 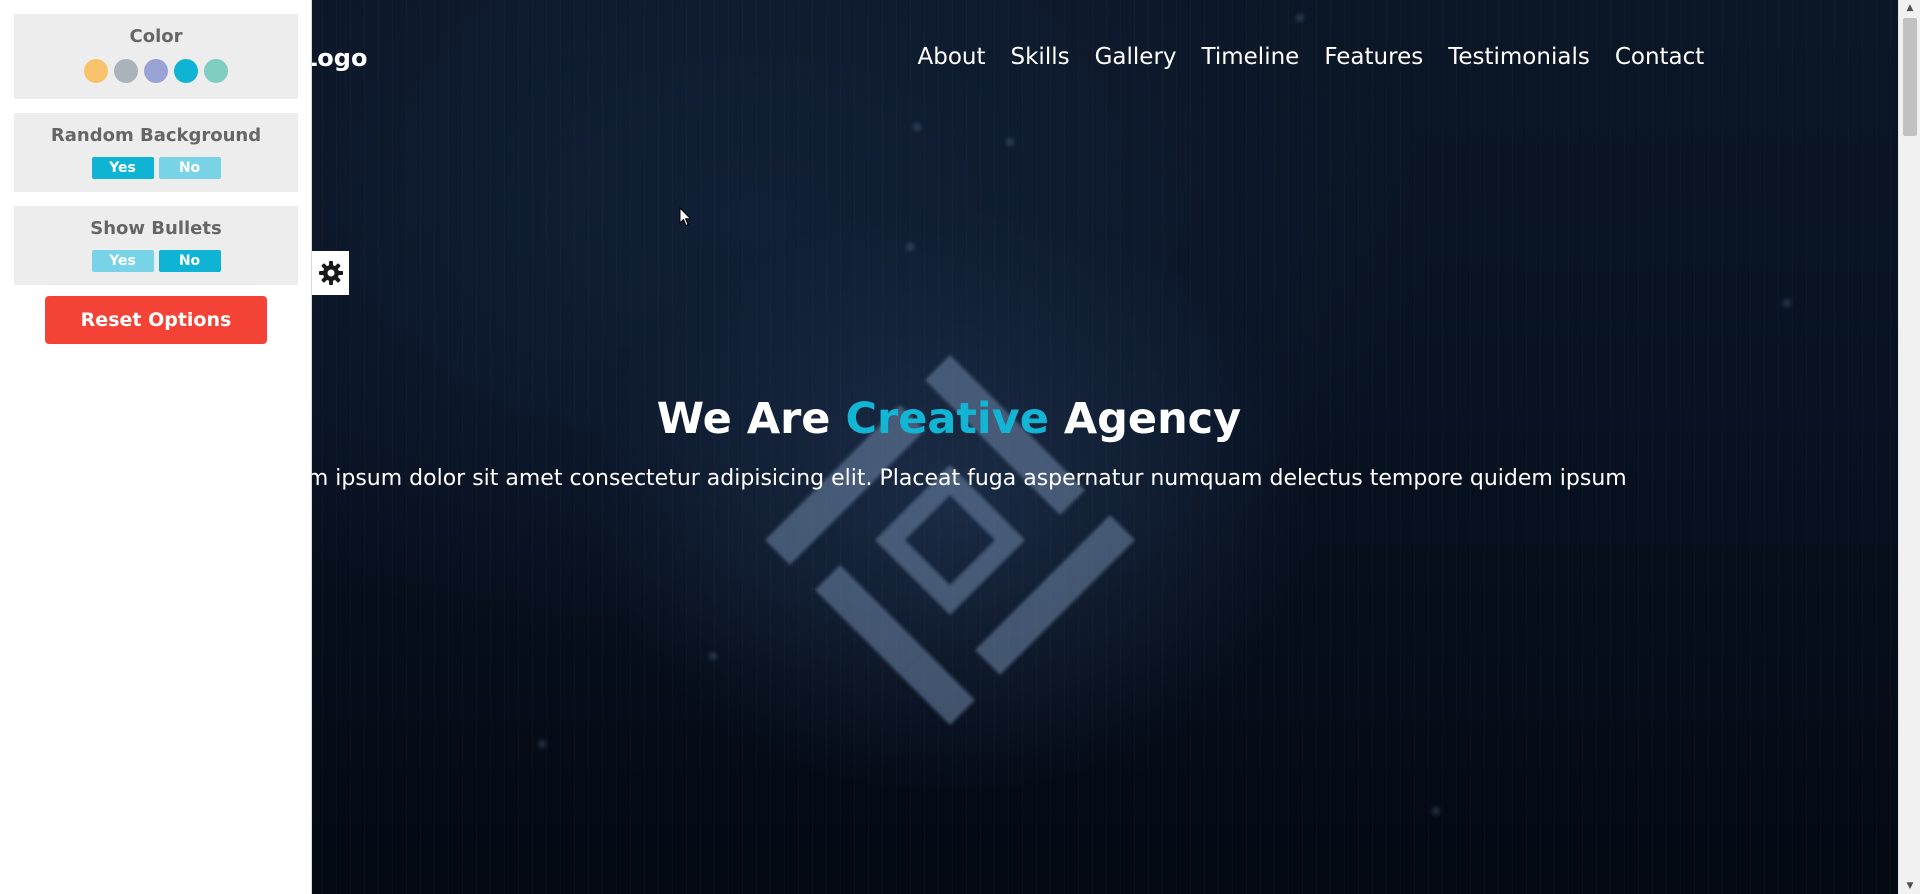 What do you see at coordinates (685, 217) in the screenshot?
I see `mouse-cursor-icon` at bounding box center [685, 217].